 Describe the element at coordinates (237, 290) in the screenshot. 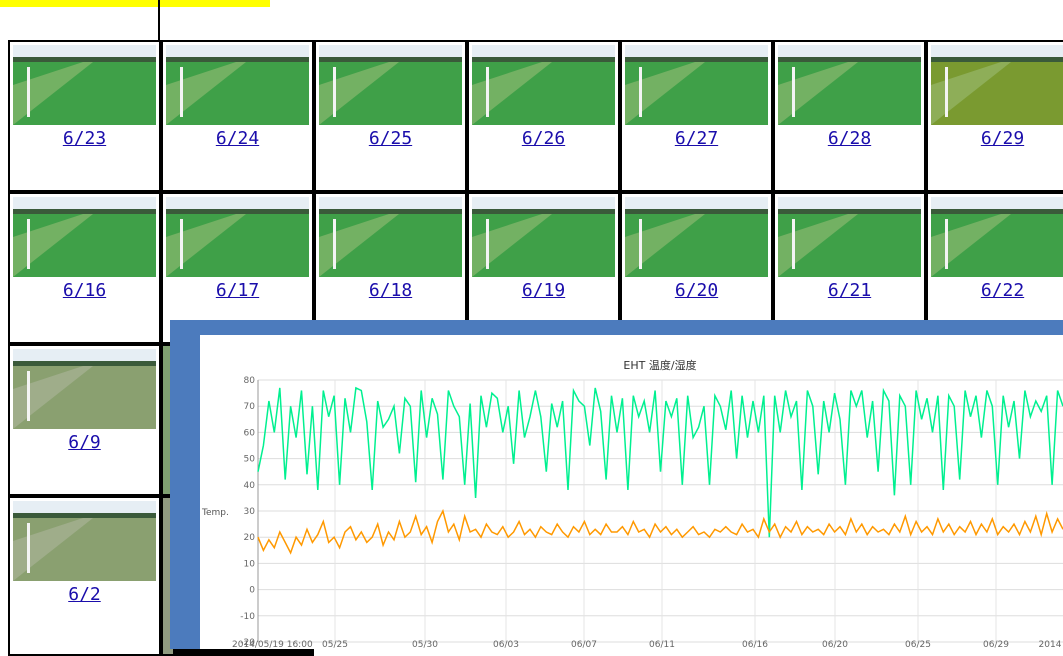

I see `date-link: 6/17` at that location.